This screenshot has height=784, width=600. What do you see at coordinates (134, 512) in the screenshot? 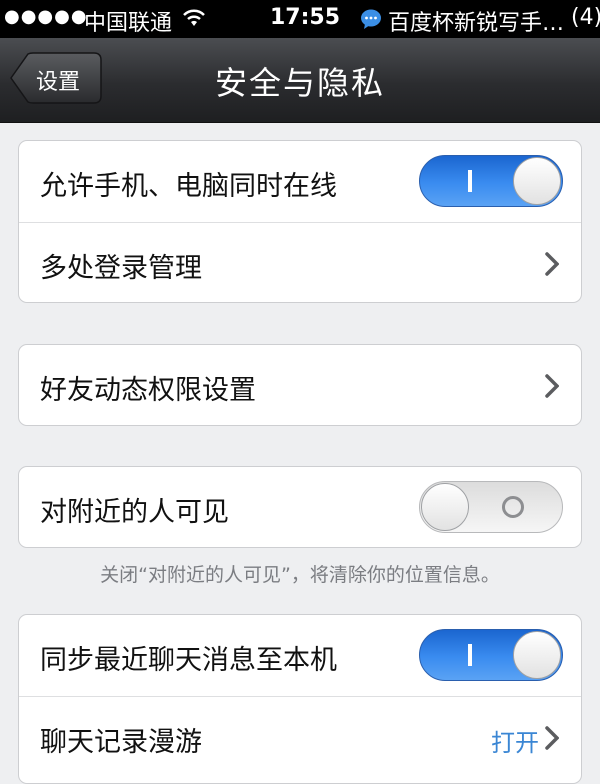
I see `row-label: 对附近的人可见` at bounding box center [134, 512].